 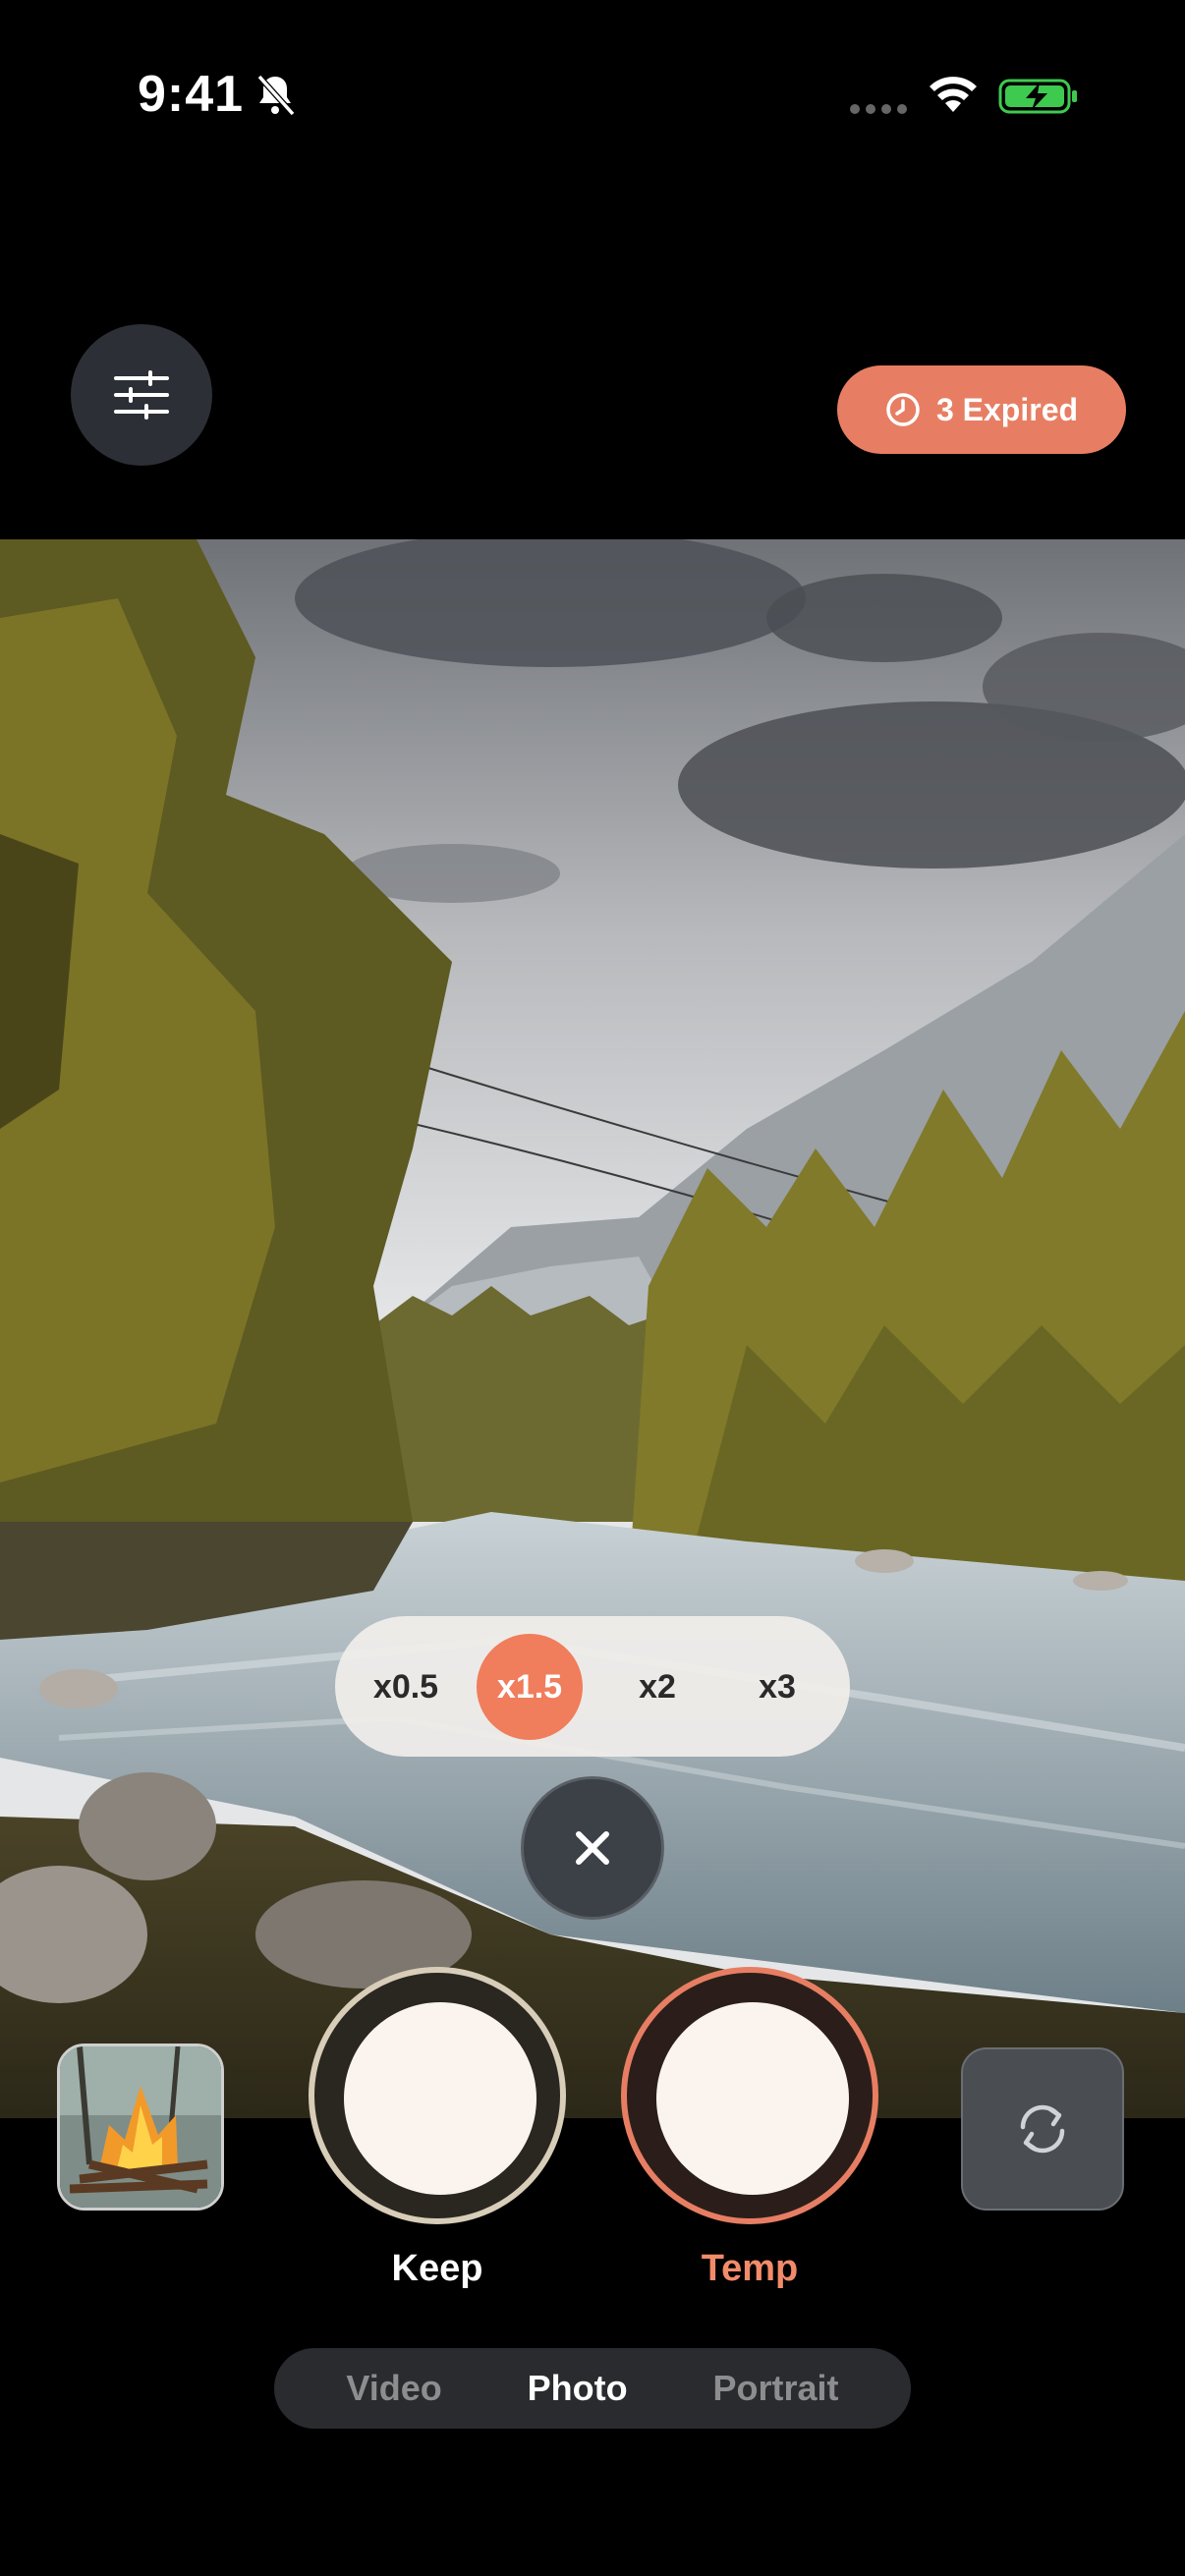 I want to click on mode-photo: Photo, so click(x=578, y=2388).